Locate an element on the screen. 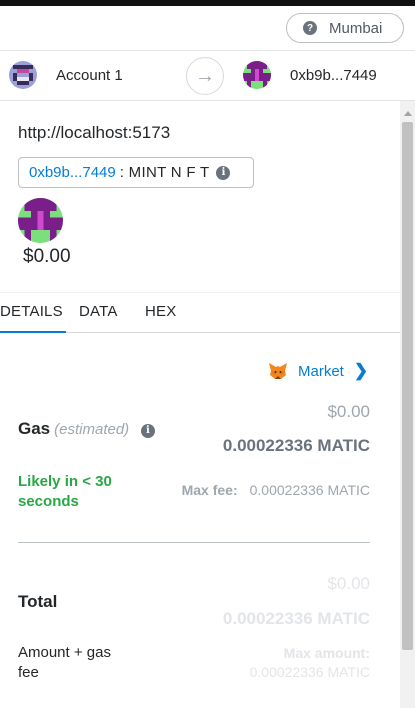 This screenshot has height=708, width=415. tab-hex: HEX is located at coordinates (160, 311).